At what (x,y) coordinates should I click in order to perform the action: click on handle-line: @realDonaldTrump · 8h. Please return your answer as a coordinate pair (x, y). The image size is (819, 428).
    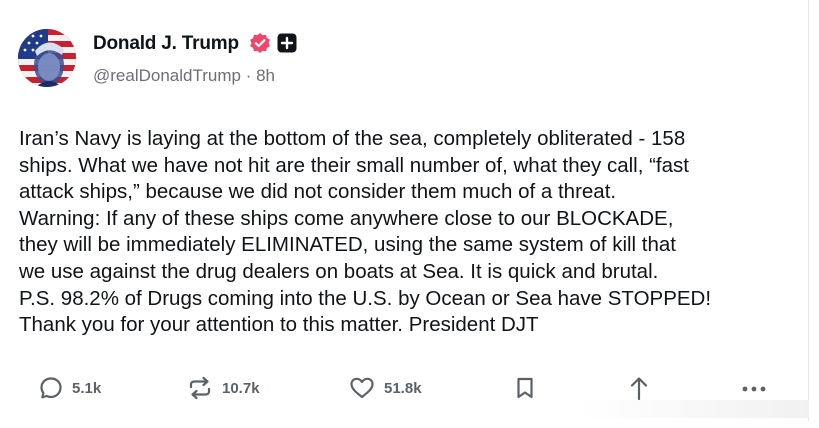
    Looking at the image, I should click on (184, 76).